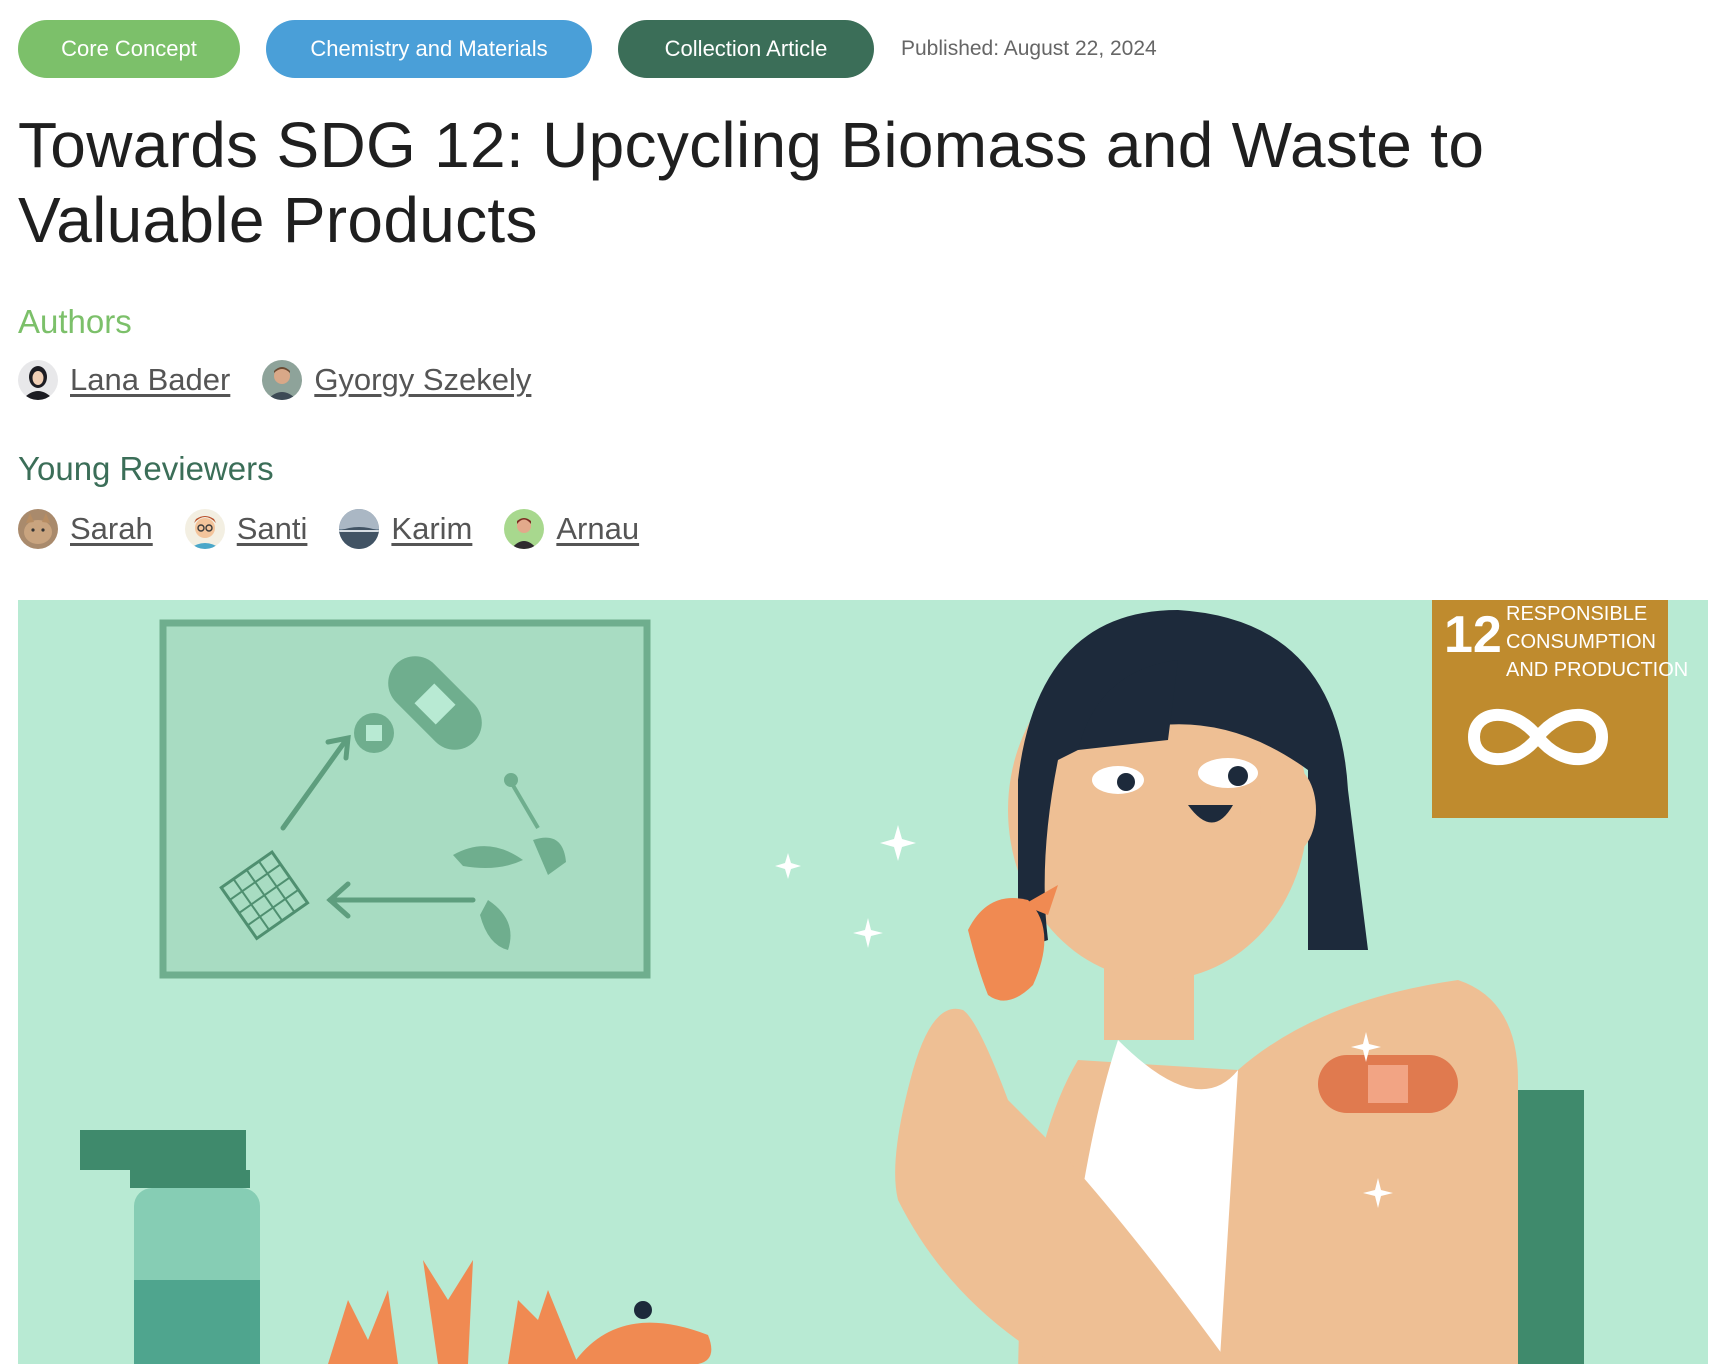  What do you see at coordinates (129, 49) in the screenshot?
I see `core-concept-tag: Core Concept` at bounding box center [129, 49].